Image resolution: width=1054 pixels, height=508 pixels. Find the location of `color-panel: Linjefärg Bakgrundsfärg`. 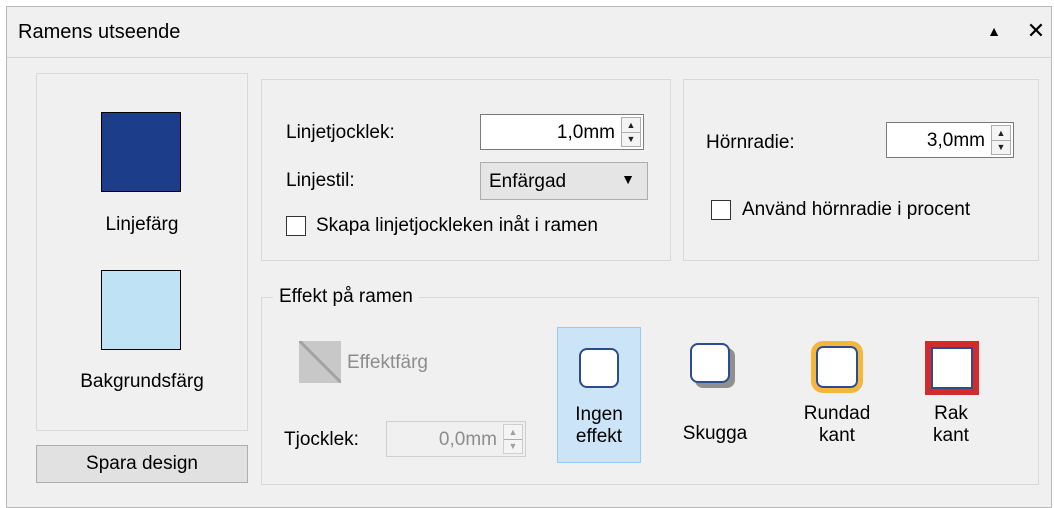

color-panel: Linjefärg Bakgrundsfärg is located at coordinates (142, 252).